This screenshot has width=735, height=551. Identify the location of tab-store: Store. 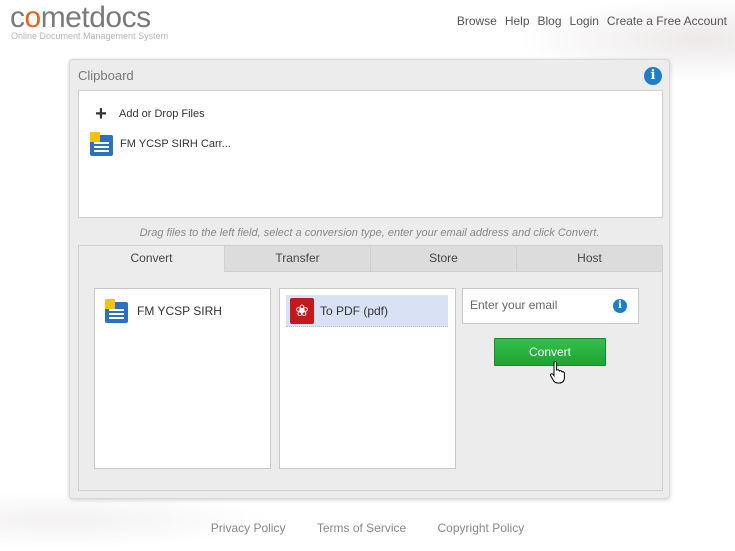
(443, 259).